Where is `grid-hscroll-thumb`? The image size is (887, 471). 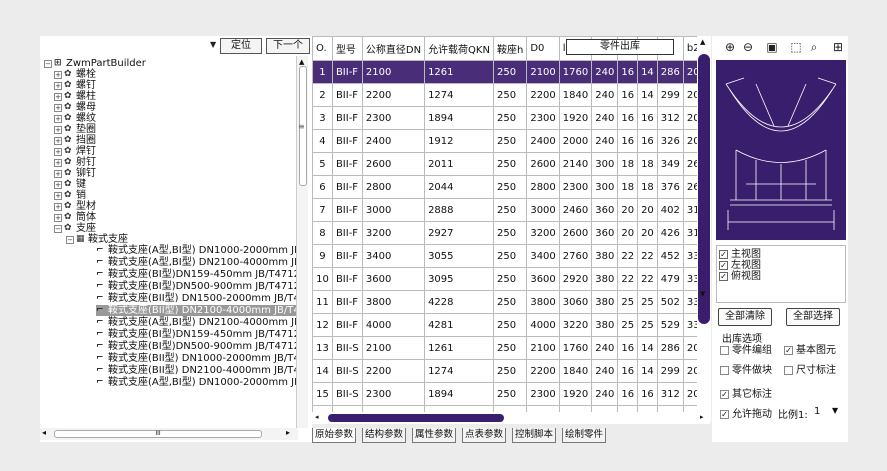 grid-hscroll-thumb is located at coordinates (416, 418).